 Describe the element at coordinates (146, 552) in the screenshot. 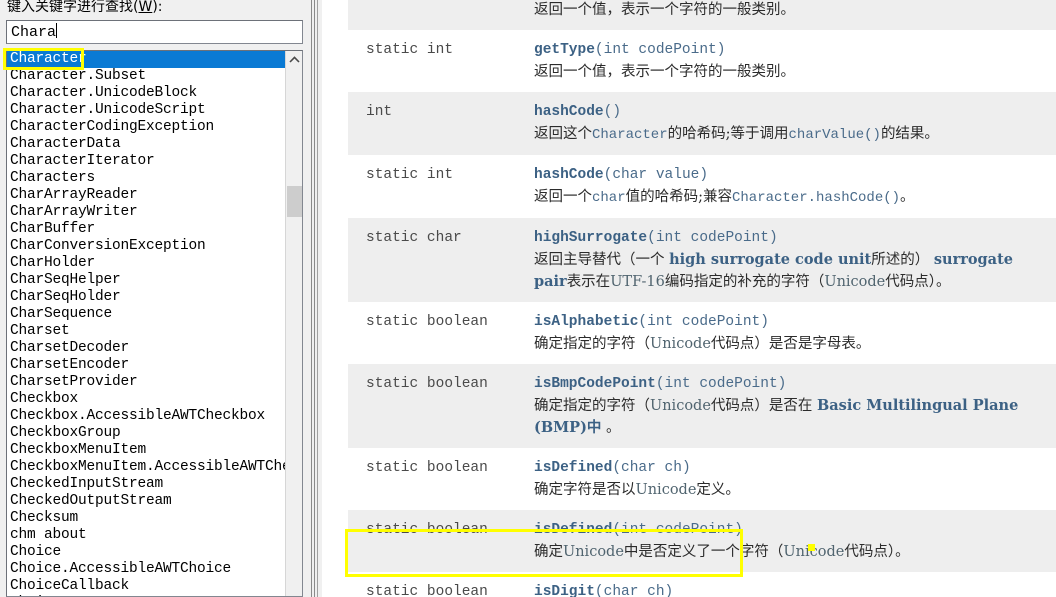

I see `index-list-item: Choice` at that location.